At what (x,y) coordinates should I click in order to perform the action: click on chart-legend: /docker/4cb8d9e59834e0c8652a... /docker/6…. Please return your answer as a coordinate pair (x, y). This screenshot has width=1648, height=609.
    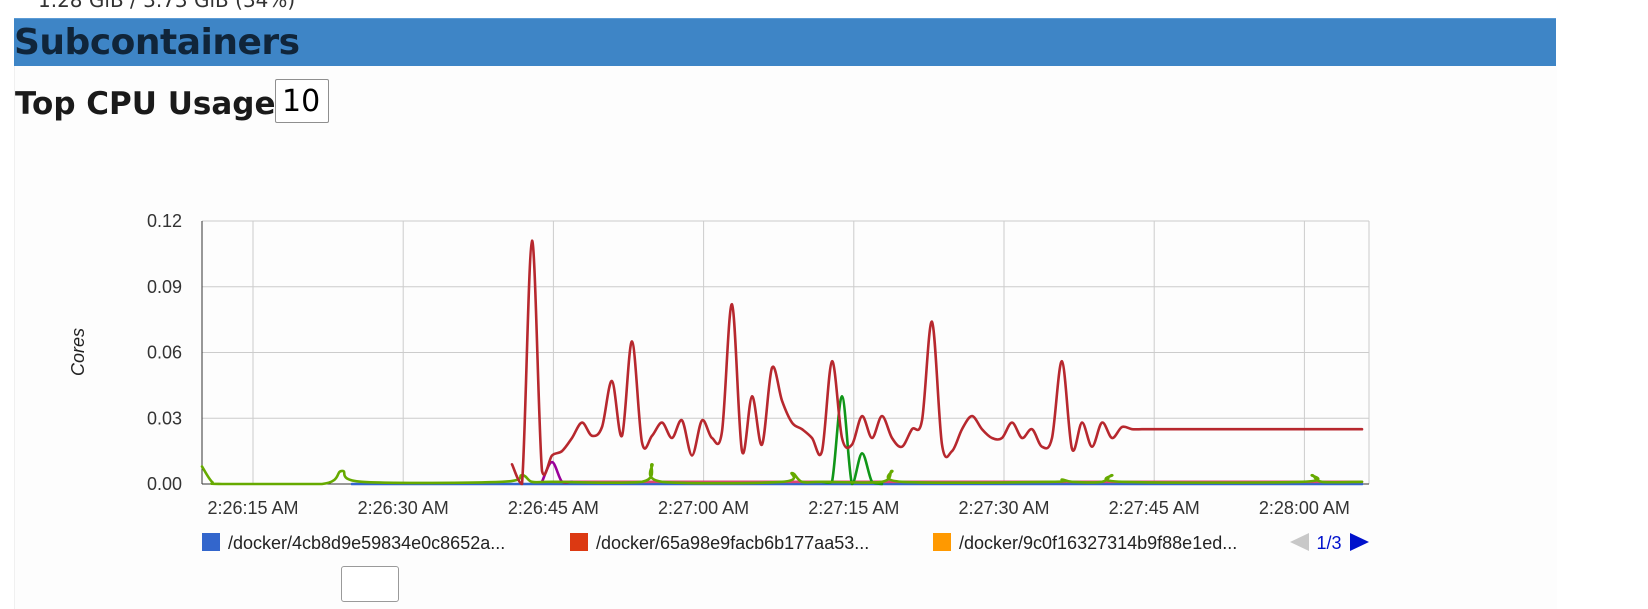
    Looking at the image, I should click on (785, 543).